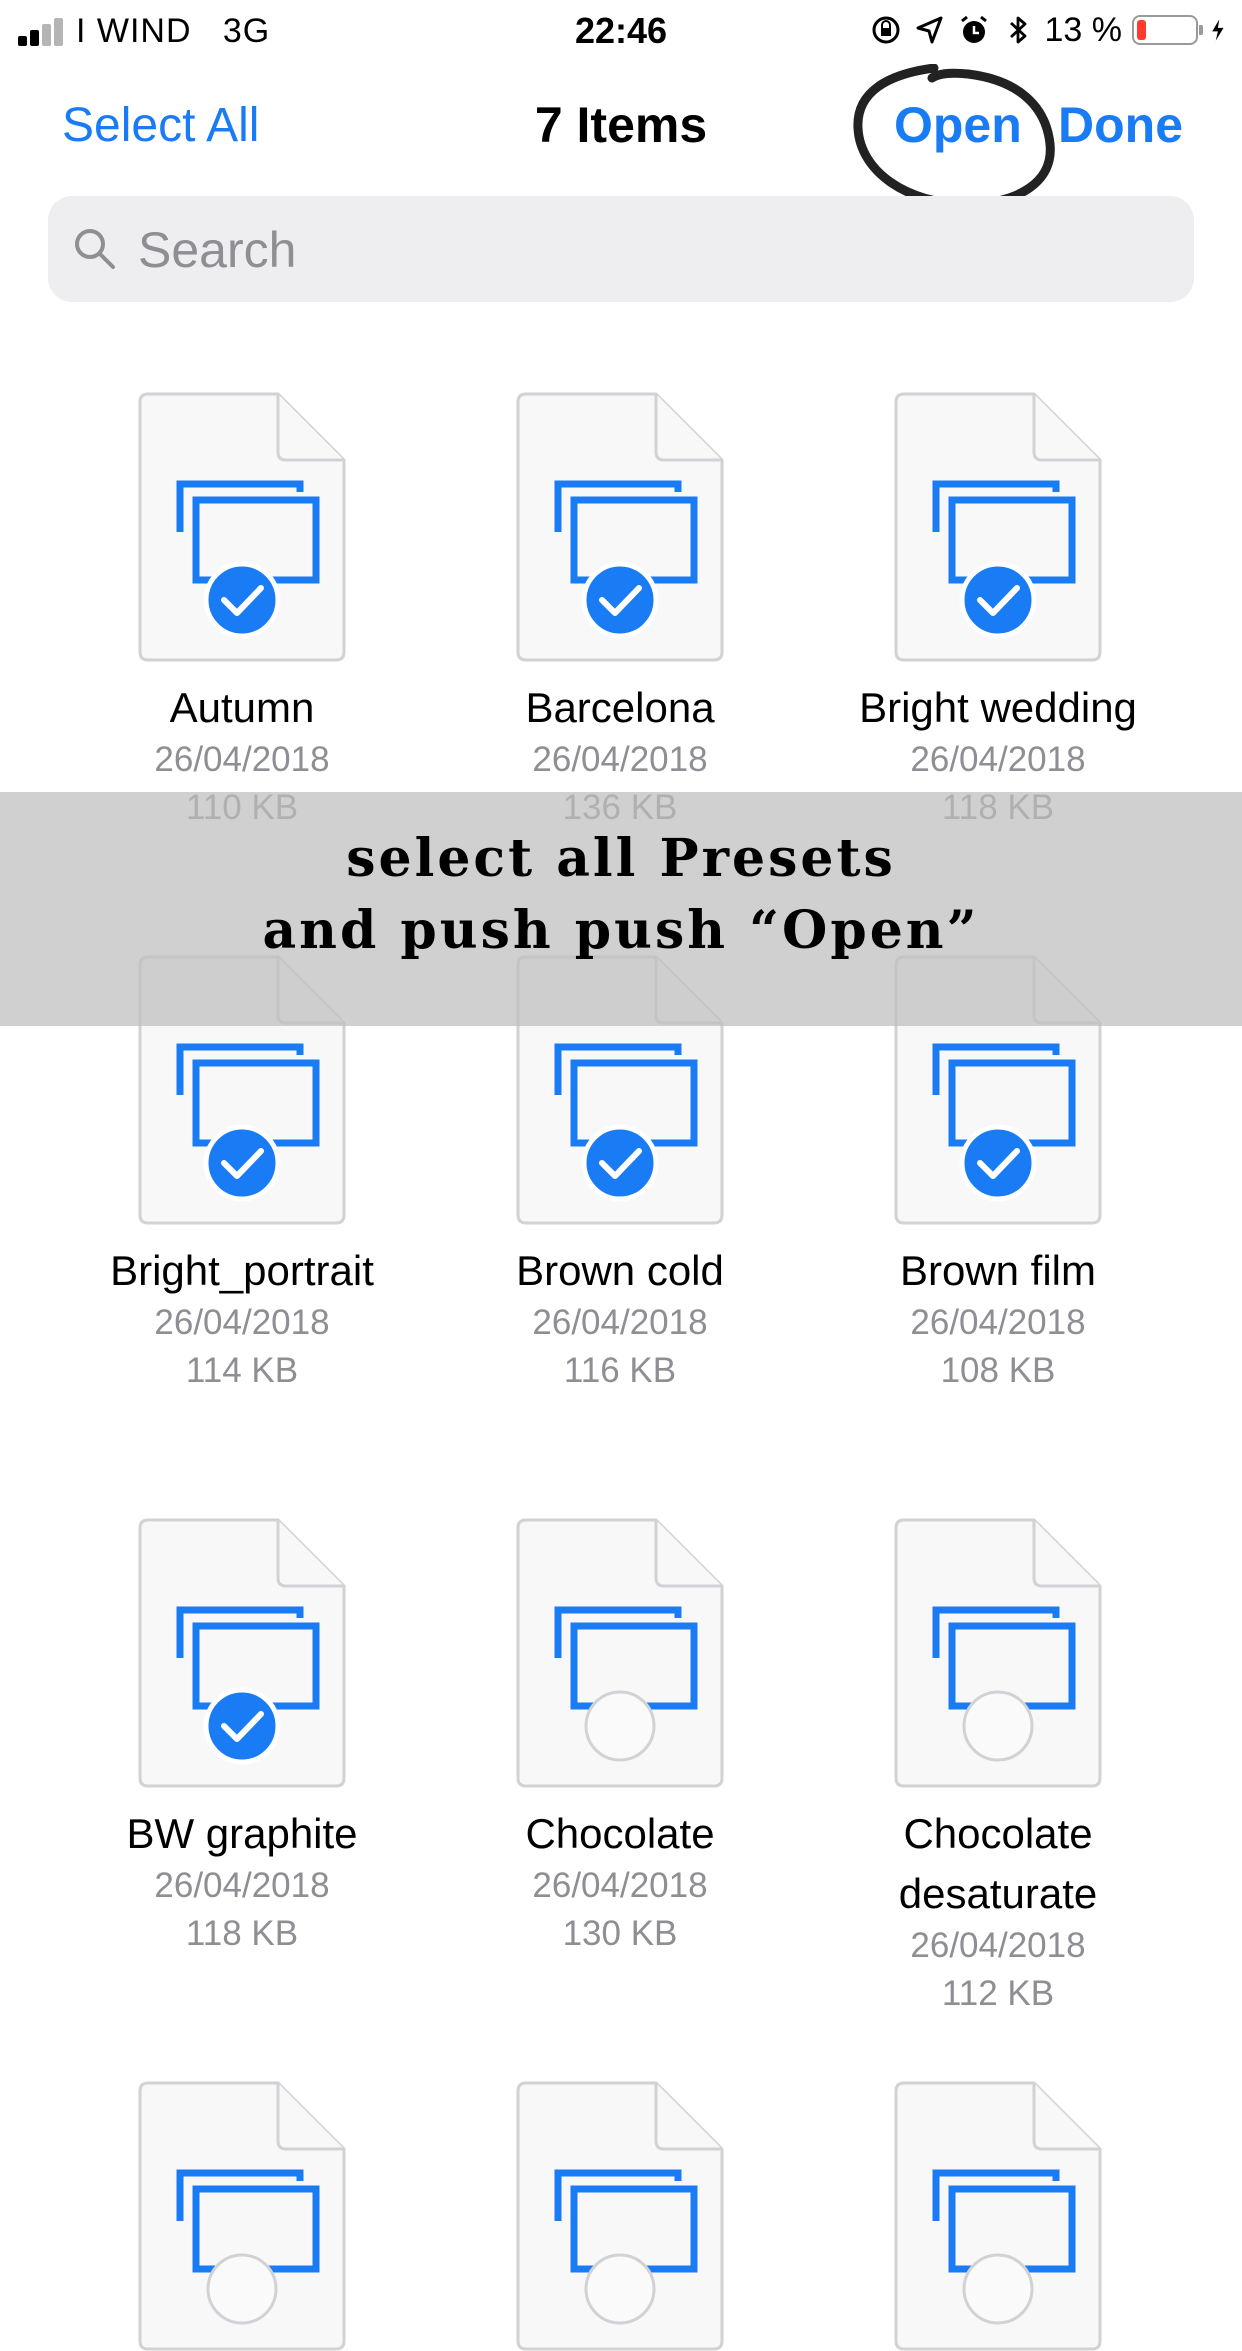  I want to click on open-button: Open, so click(958, 125).